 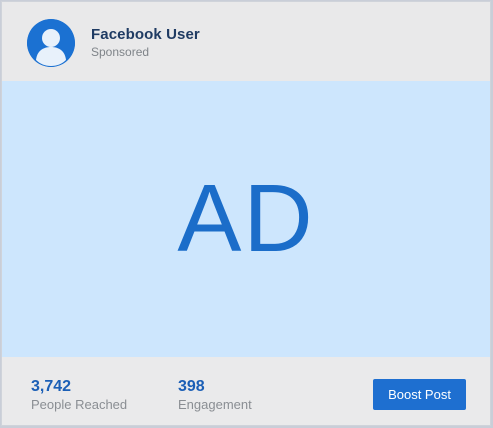 I want to click on user-avatar-icon, so click(x=51, y=43).